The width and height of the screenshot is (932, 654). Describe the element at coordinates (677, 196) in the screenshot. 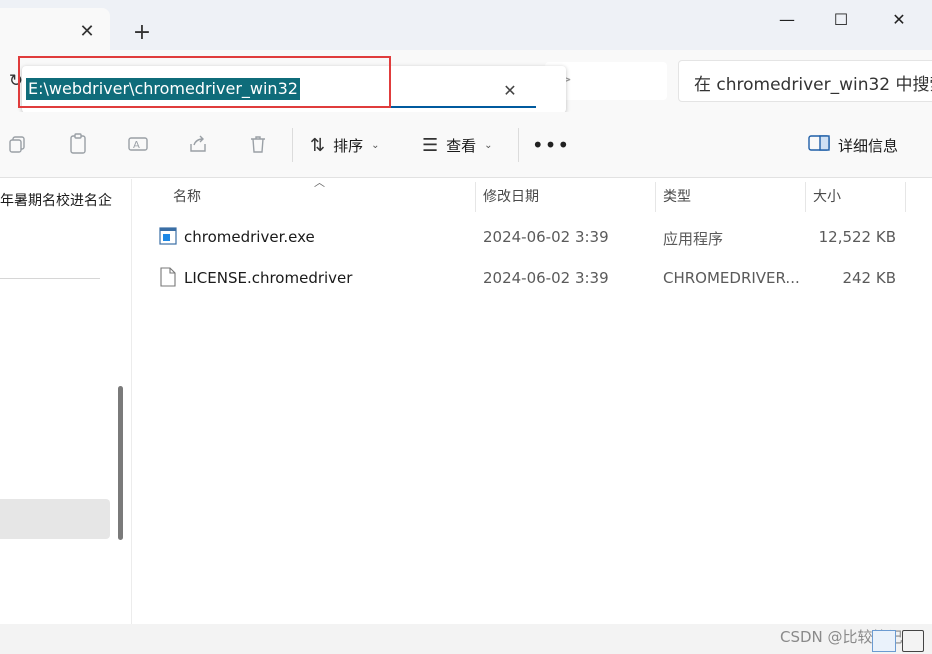

I see `column-header-type: 类型` at that location.